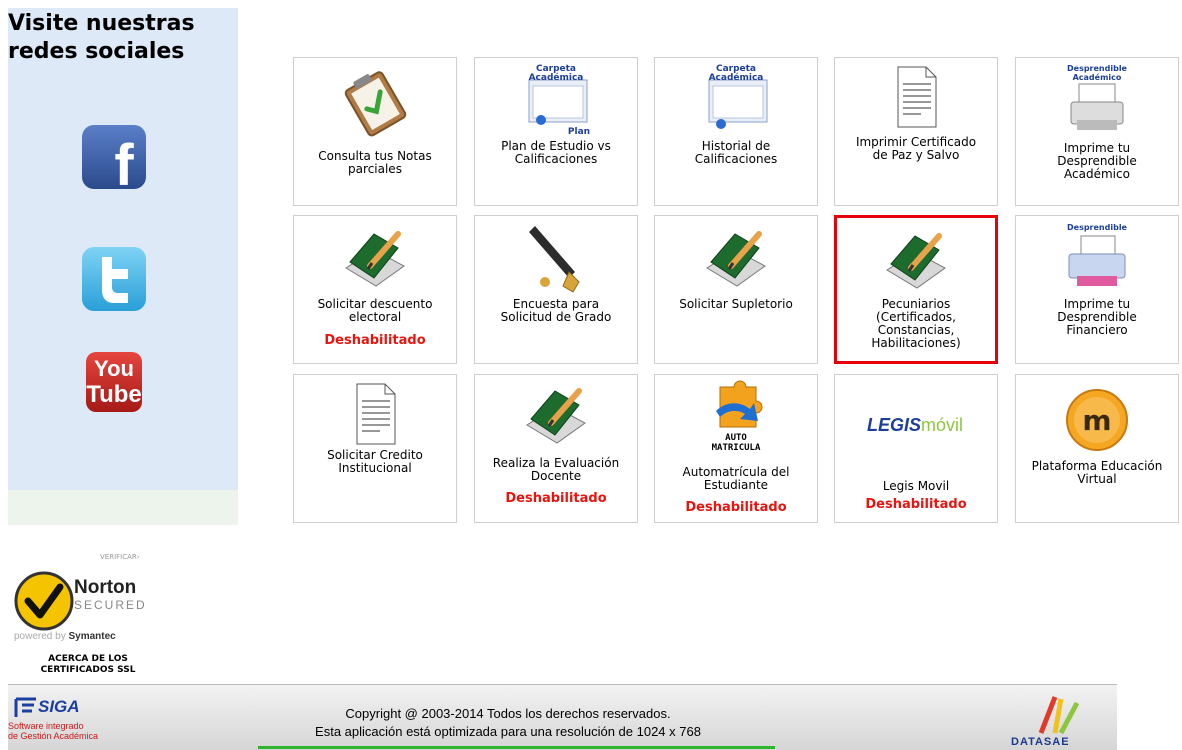 This screenshot has width=1182, height=750. I want to click on svg-text: AUTO, so click(736, 438).